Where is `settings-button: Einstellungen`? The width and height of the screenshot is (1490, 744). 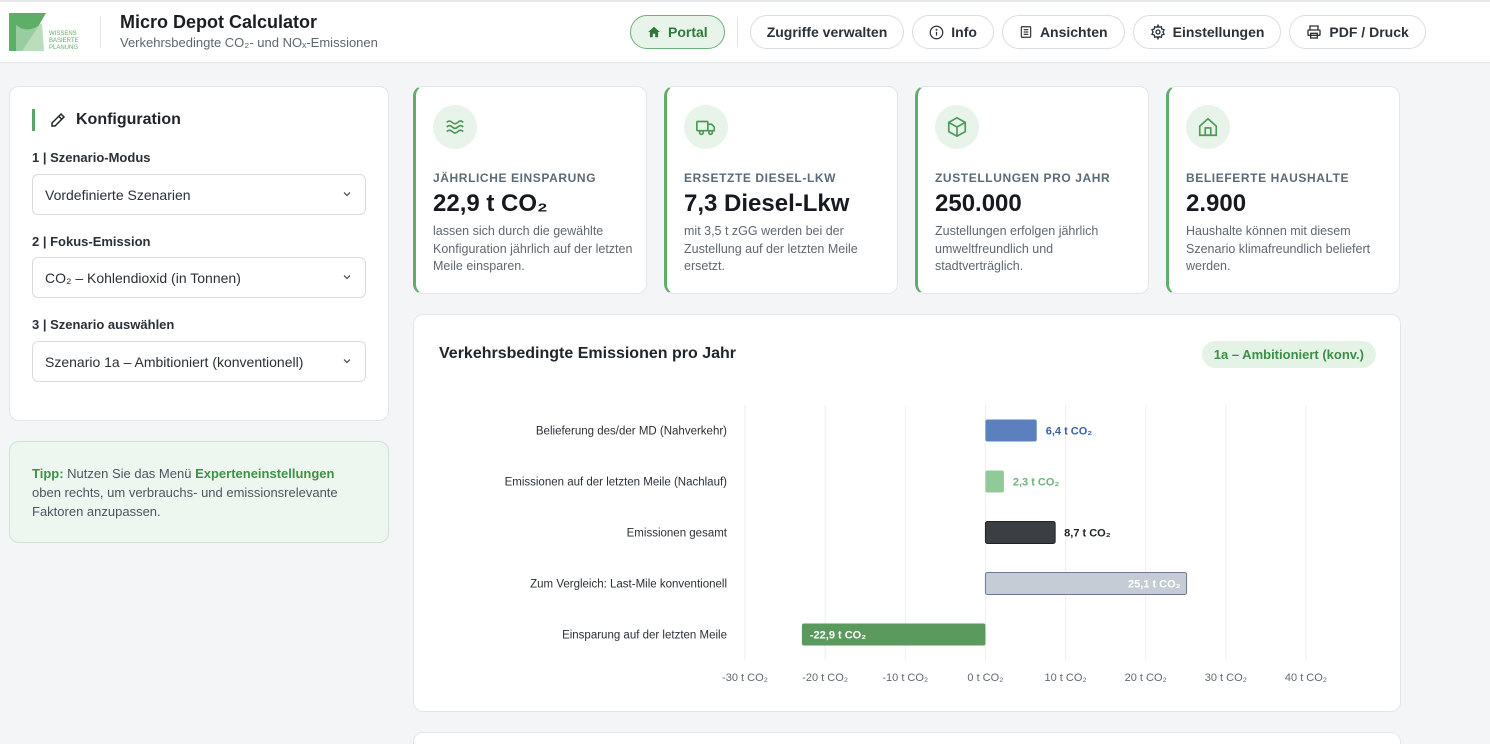 settings-button: Einstellungen is located at coordinates (1207, 32).